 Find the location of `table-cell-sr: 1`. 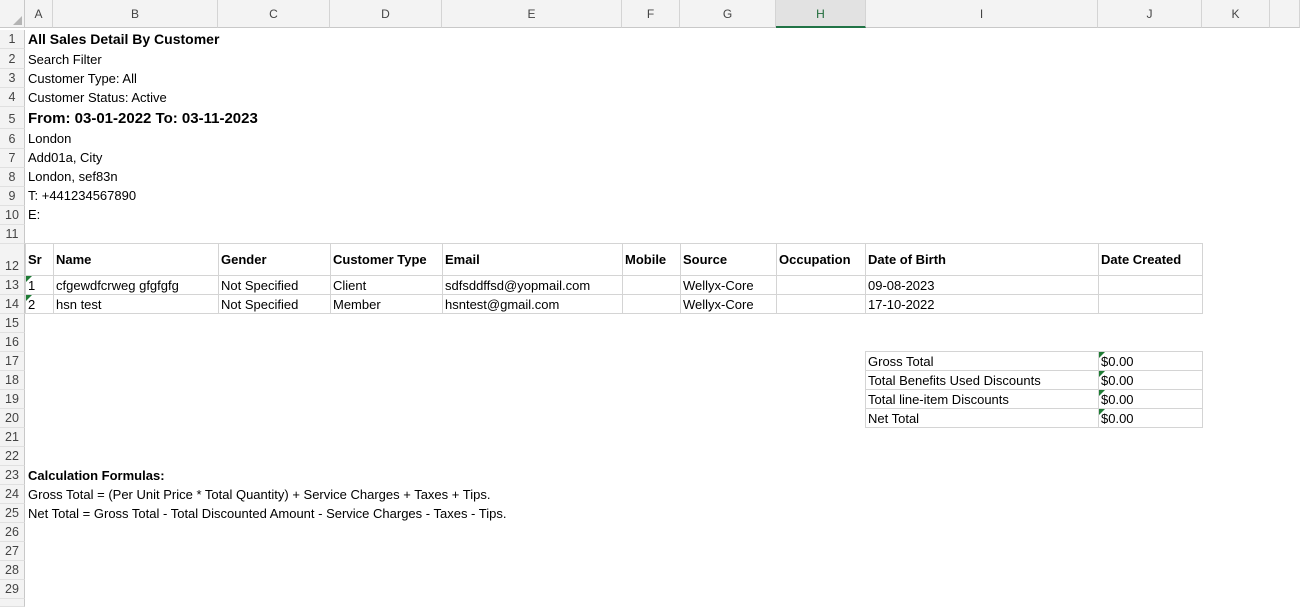

table-cell-sr: 1 is located at coordinates (31, 285).